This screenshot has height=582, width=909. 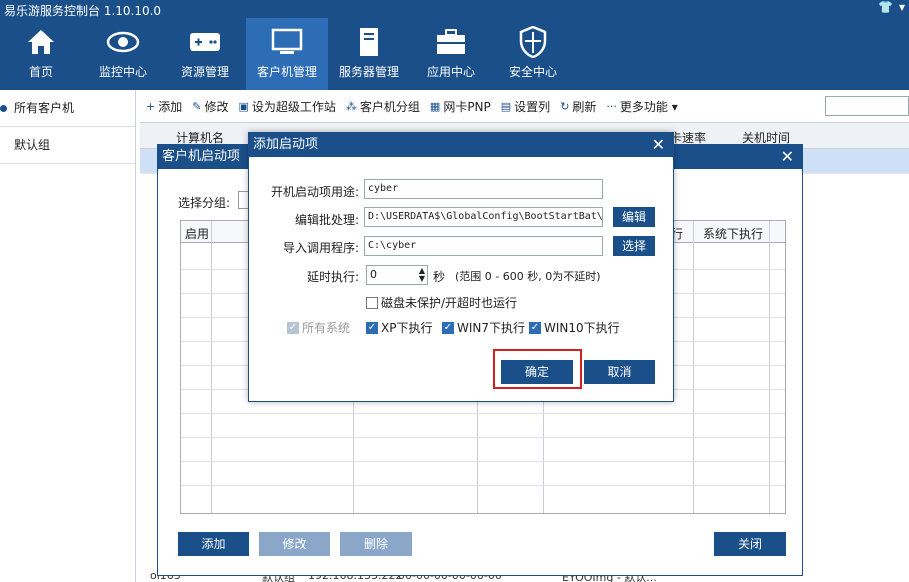 What do you see at coordinates (491, 328) in the screenshot?
I see `win7-label: WIN7下执行` at bounding box center [491, 328].